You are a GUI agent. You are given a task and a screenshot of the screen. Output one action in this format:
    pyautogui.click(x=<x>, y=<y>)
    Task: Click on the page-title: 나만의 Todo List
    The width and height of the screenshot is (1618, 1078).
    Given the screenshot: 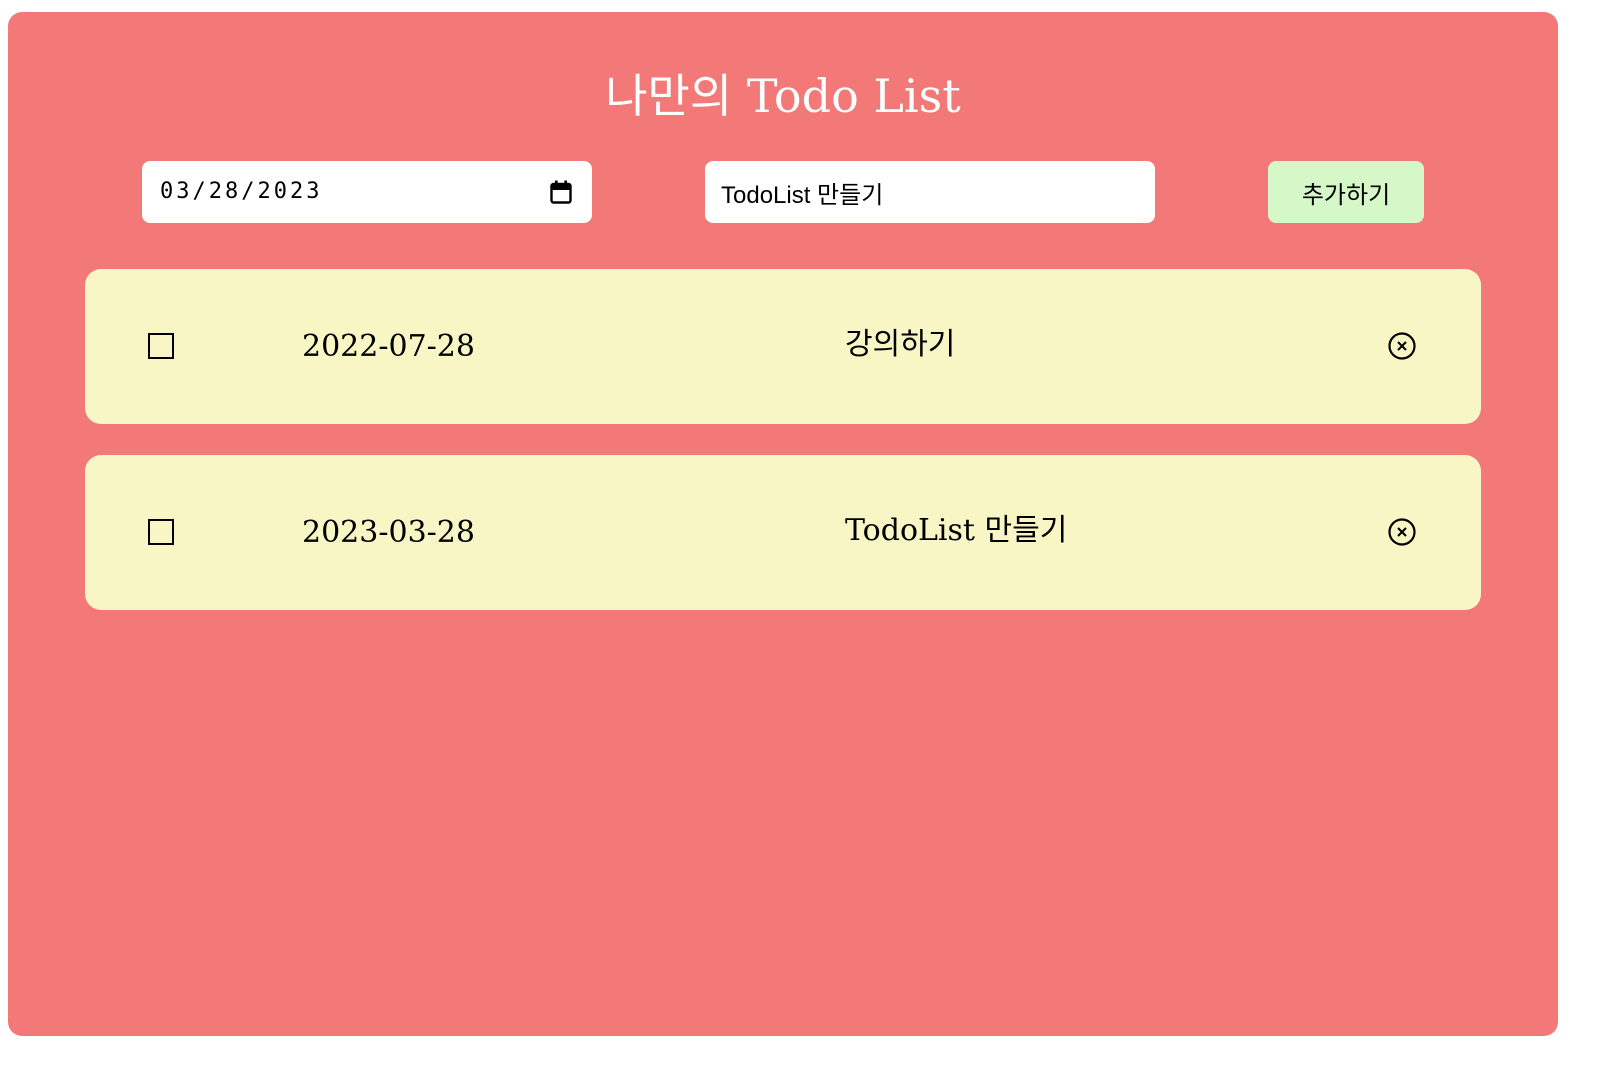 What is the action you would take?
    pyautogui.click(x=783, y=96)
    